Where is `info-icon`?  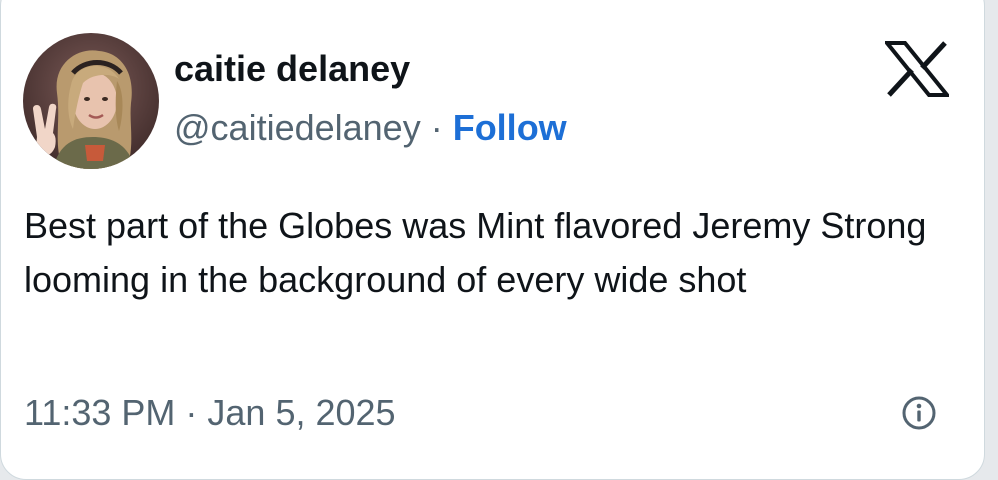 info-icon is located at coordinates (919, 413).